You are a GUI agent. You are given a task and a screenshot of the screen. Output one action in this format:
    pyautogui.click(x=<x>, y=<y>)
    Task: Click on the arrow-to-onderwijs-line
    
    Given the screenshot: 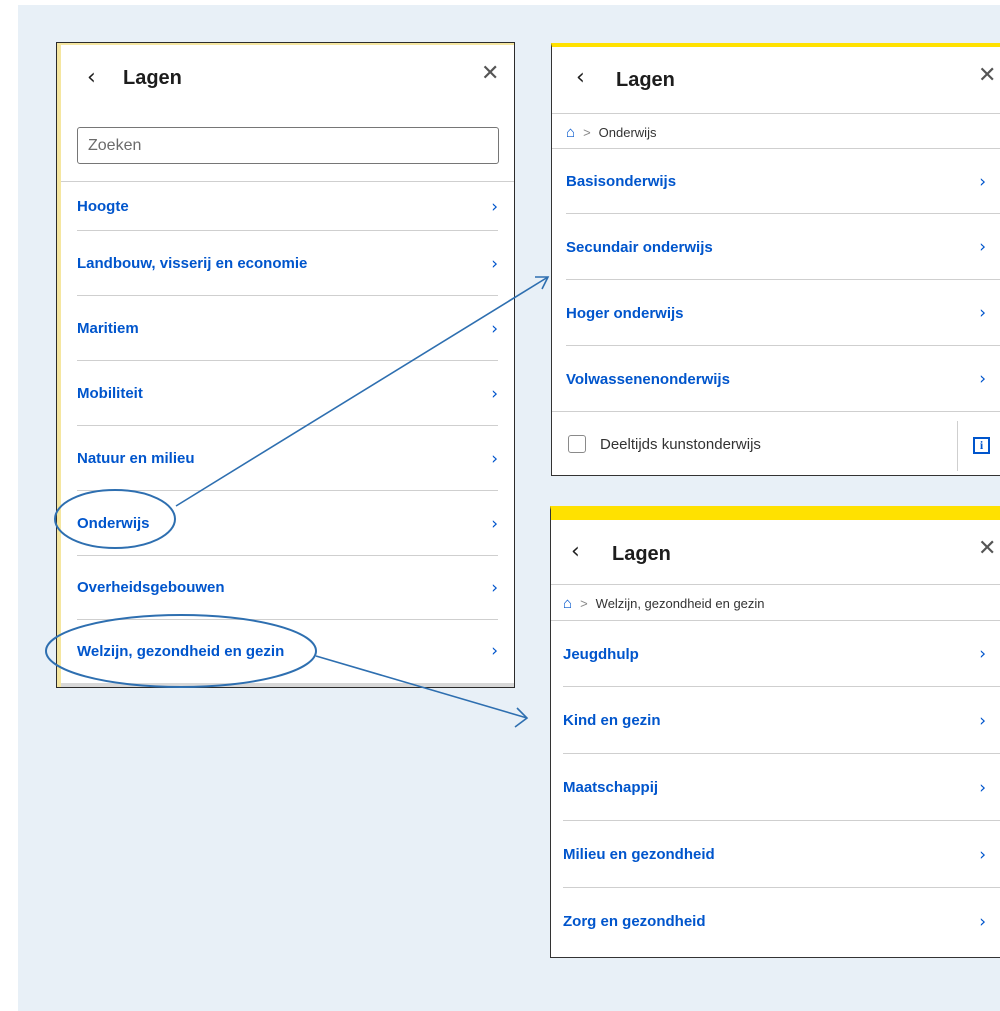 What is the action you would take?
    pyautogui.click(x=362, y=391)
    